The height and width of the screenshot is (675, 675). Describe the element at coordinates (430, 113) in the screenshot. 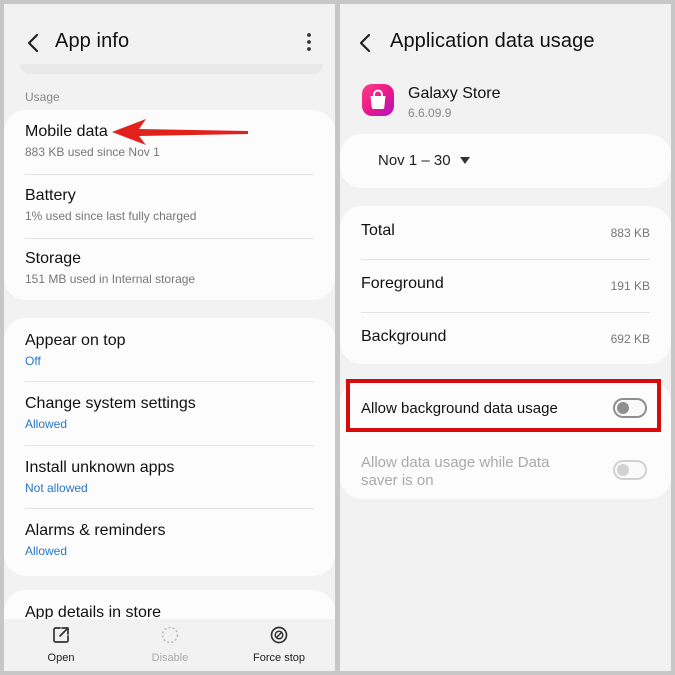

I see `app-version: 6.6.09.9` at that location.